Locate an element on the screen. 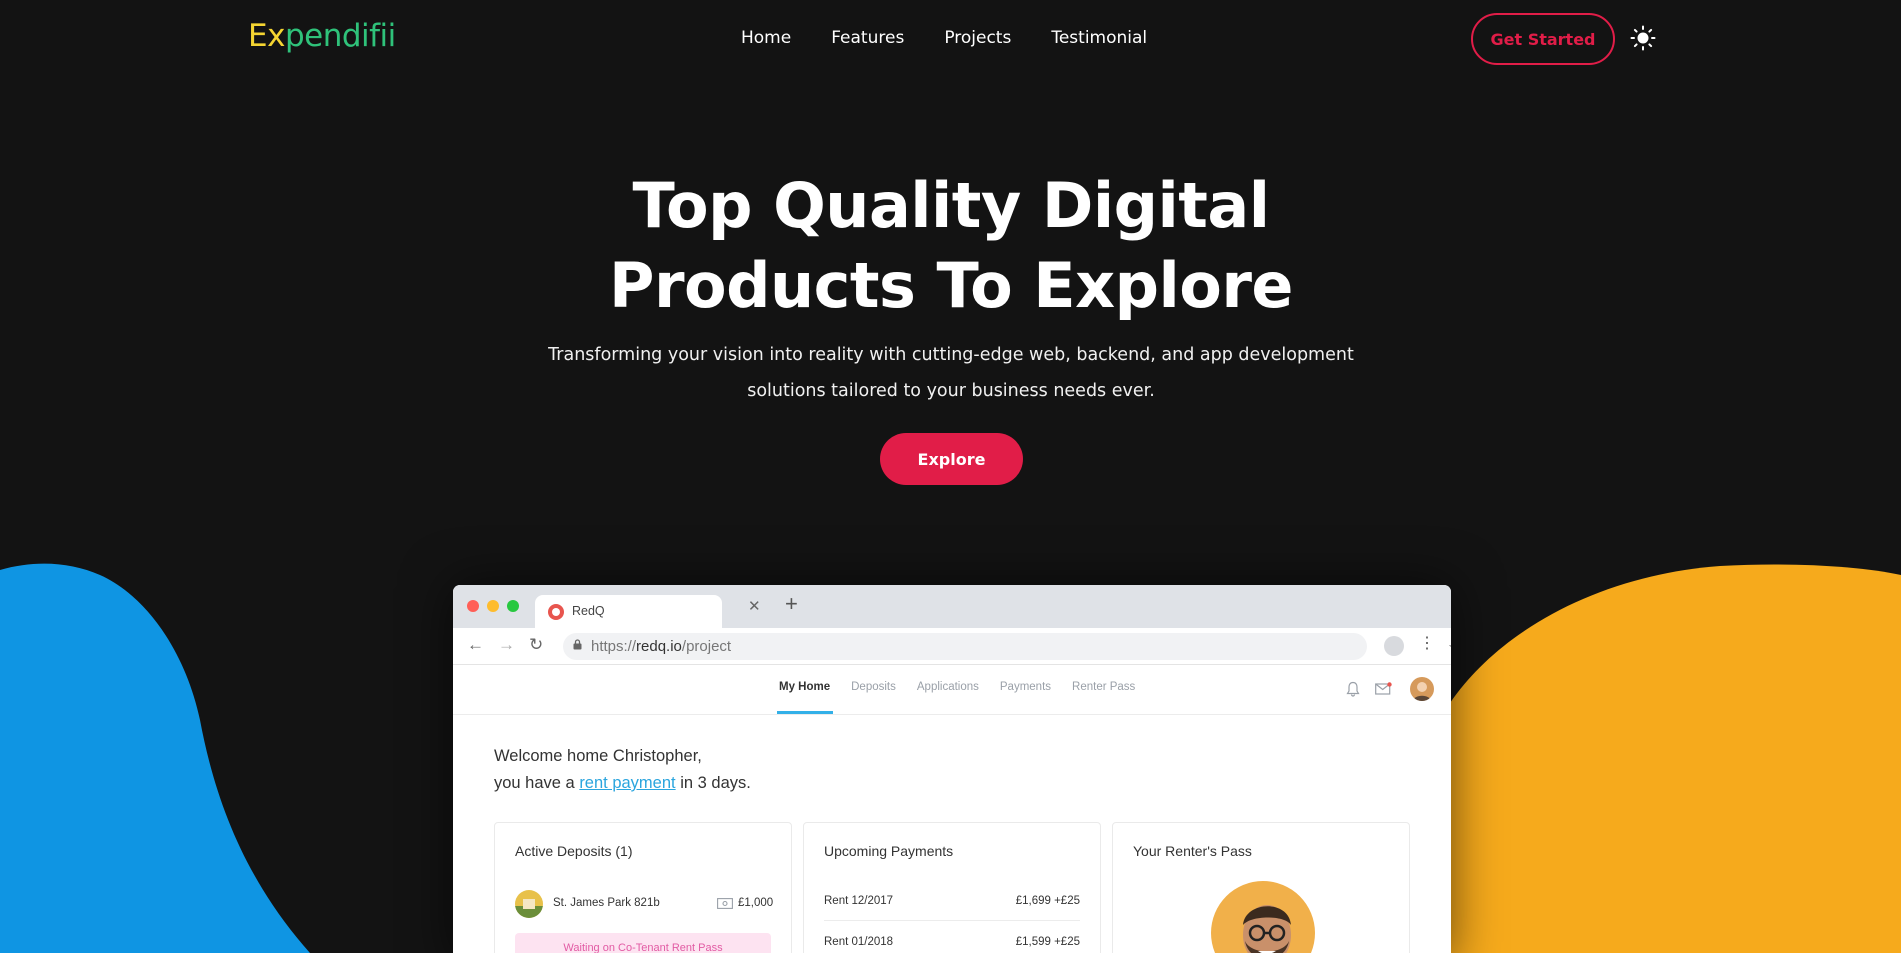  app-tab-applications: Applications is located at coordinates (947, 687).